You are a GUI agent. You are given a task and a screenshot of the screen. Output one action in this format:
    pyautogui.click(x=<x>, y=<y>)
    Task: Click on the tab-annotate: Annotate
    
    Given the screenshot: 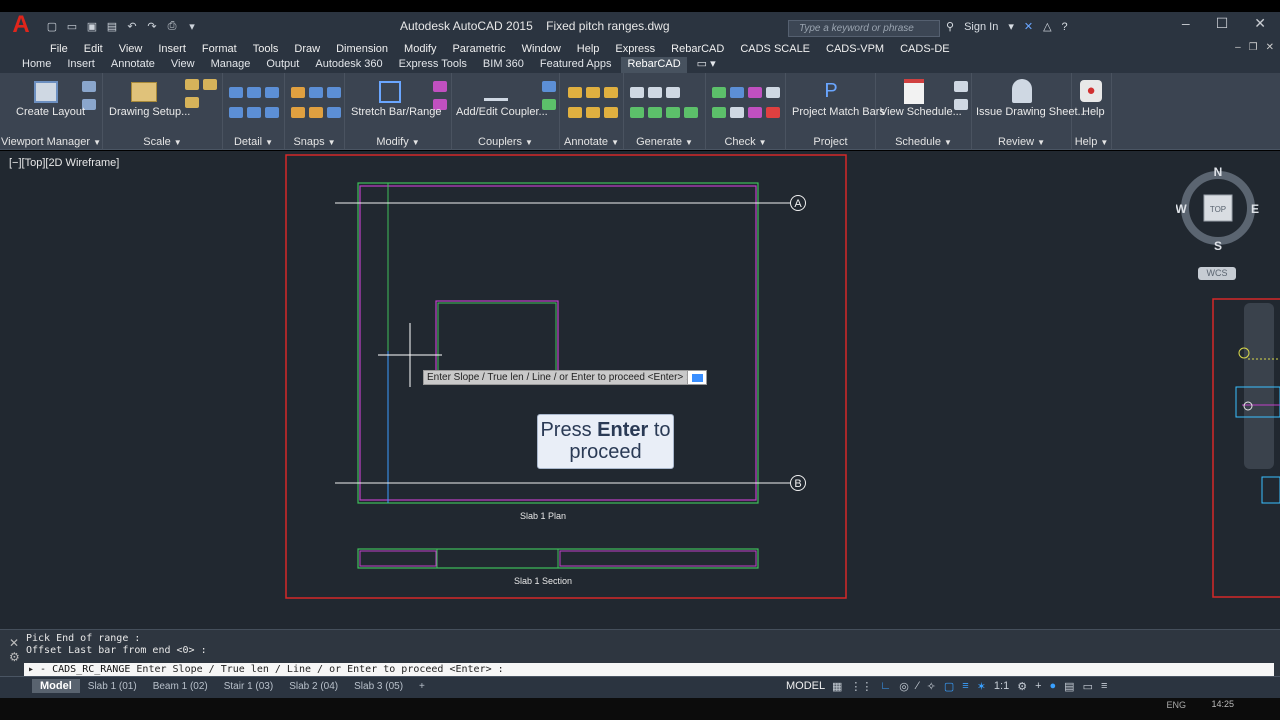 What is the action you would take?
    pyautogui.click(x=133, y=65)
    